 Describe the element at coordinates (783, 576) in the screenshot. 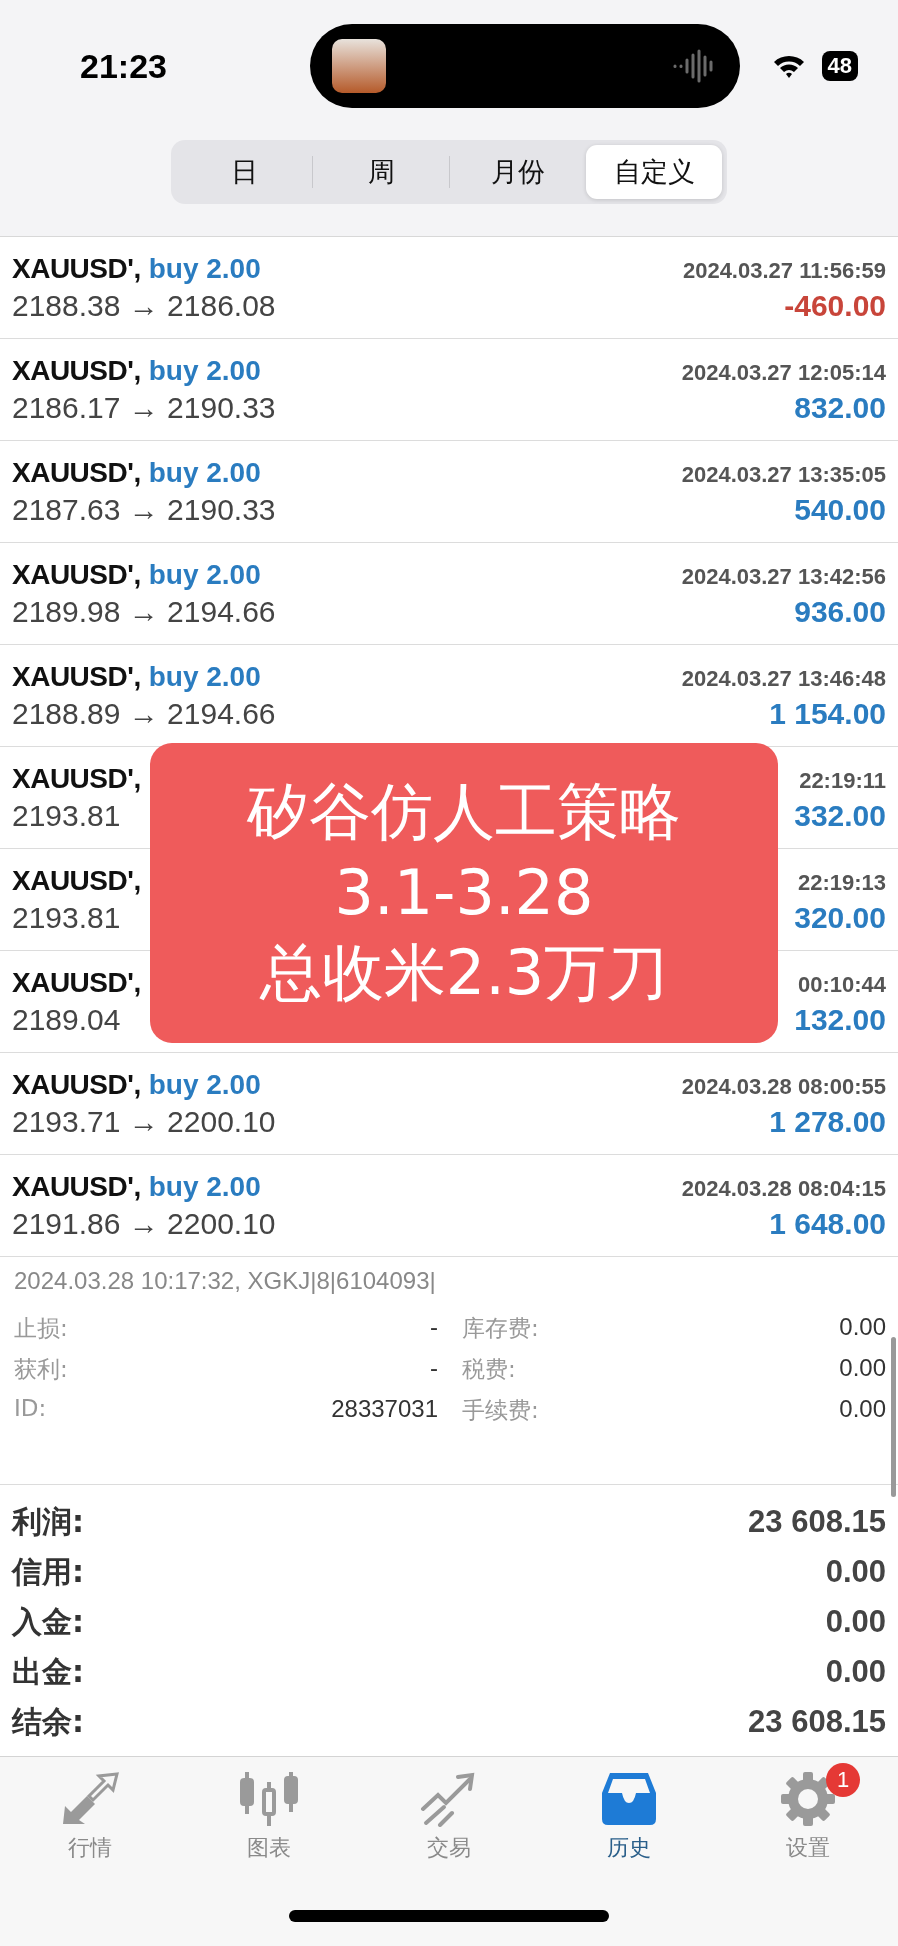

I see `trade-time: 2024.03.27 13:42:56` at that location.